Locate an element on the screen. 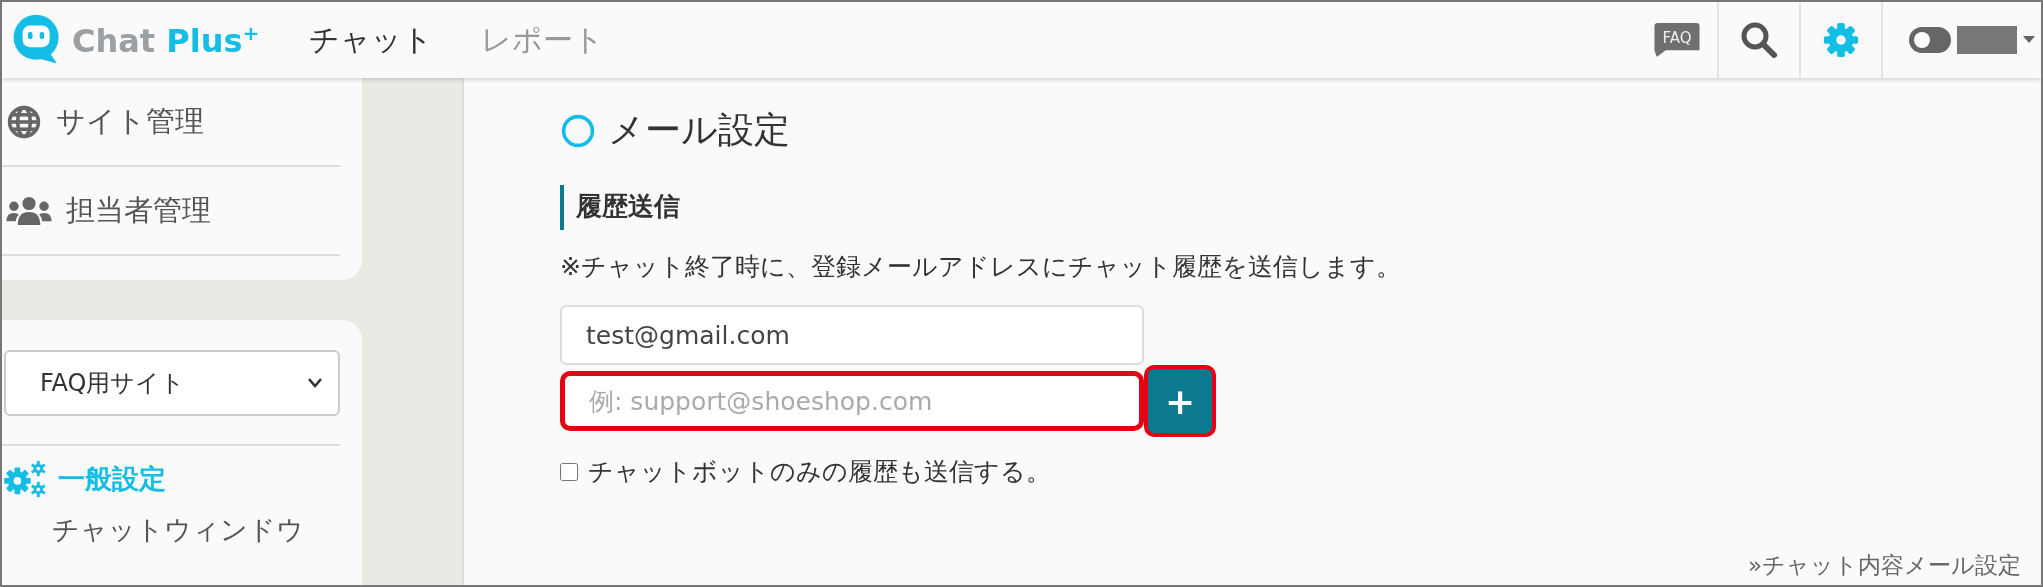 The width and height of the screenshot is (2043, 587). description-text: ※チャット終了時に、登録メールアドレスにチャット履歴を送信します。 is located at coordinates (981, 267).